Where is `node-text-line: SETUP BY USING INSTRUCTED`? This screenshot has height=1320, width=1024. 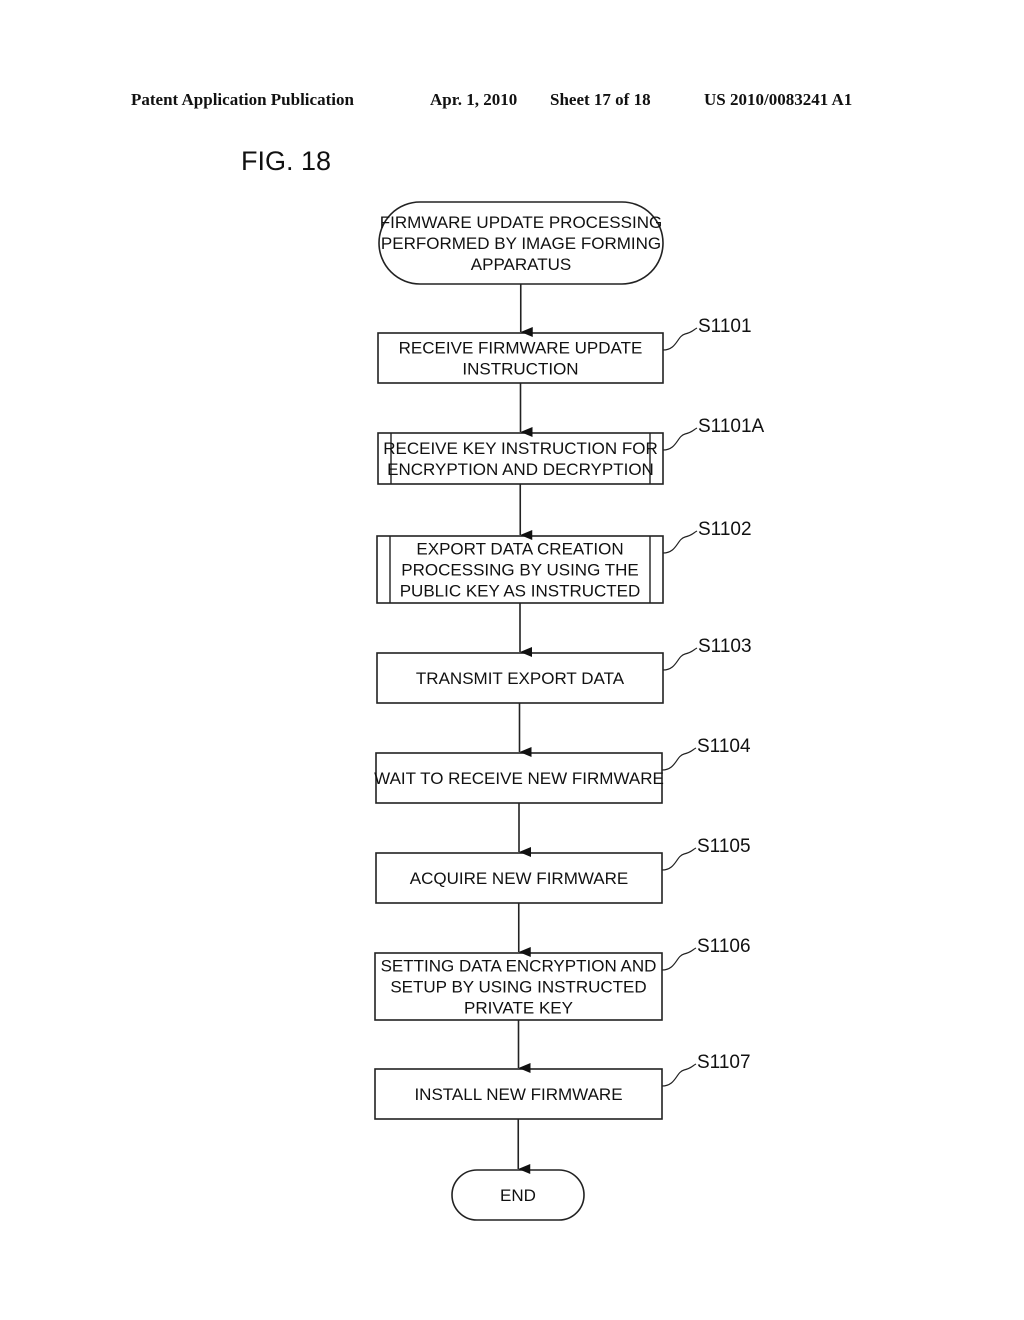 node-text-line: SETUP BY USING INSTRUCTED is located at coordinates (518, 987).